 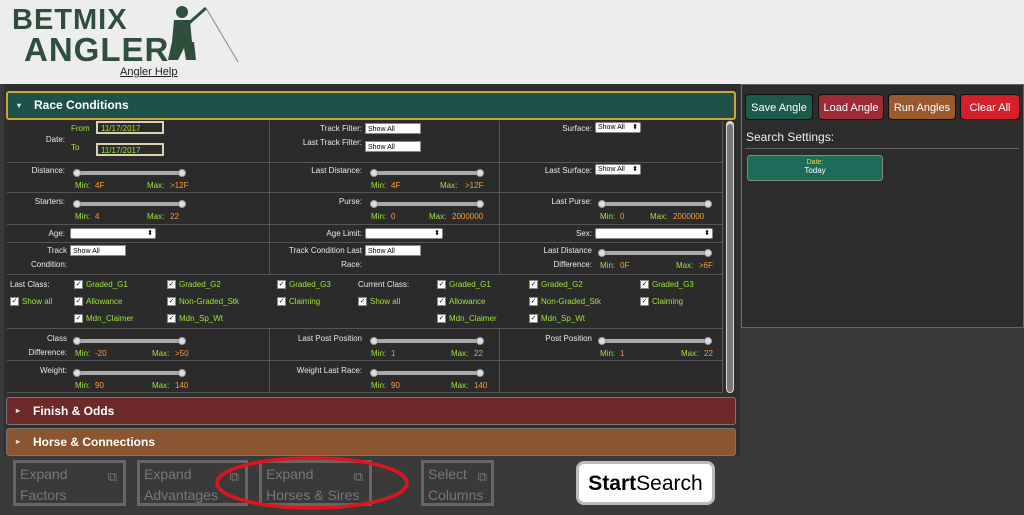 I want to click on finish-odds-title: Finish & Odds, so click(x=74, y=411).